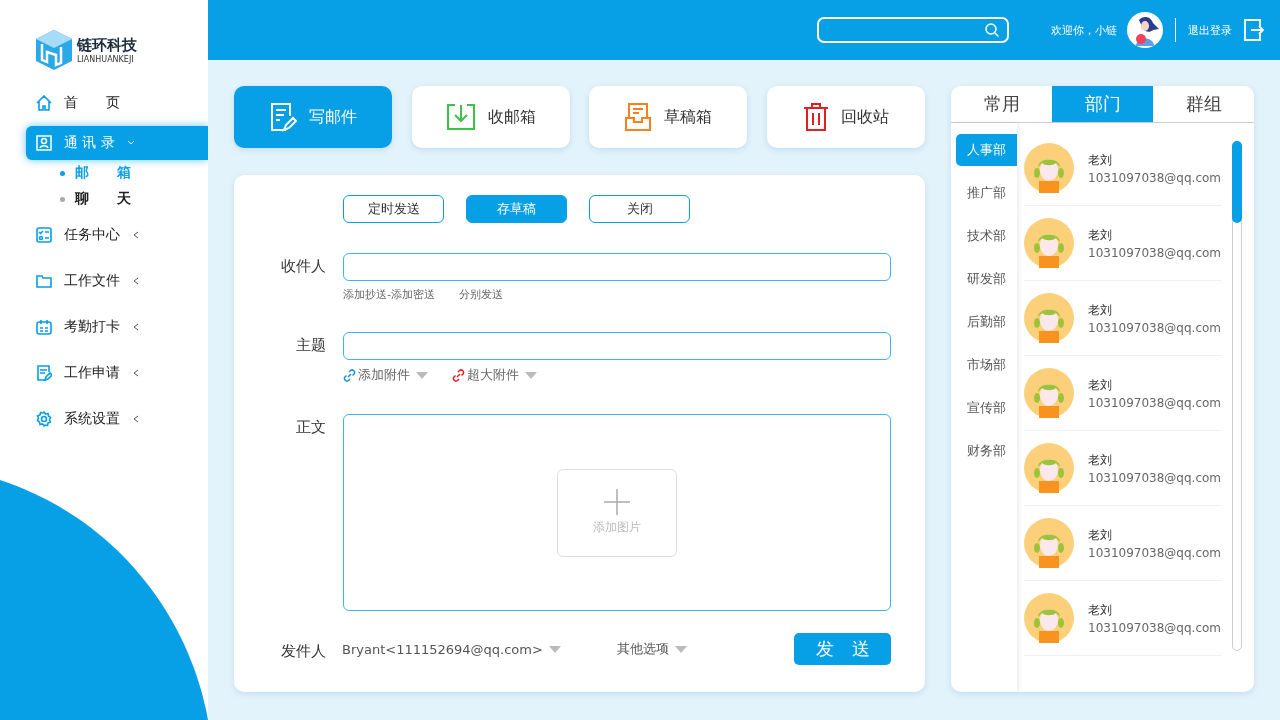  What do you see at coordinates (393, 209) in the screenshot?
I see `action-button: 定时发送` at bounding box center [393, 209].